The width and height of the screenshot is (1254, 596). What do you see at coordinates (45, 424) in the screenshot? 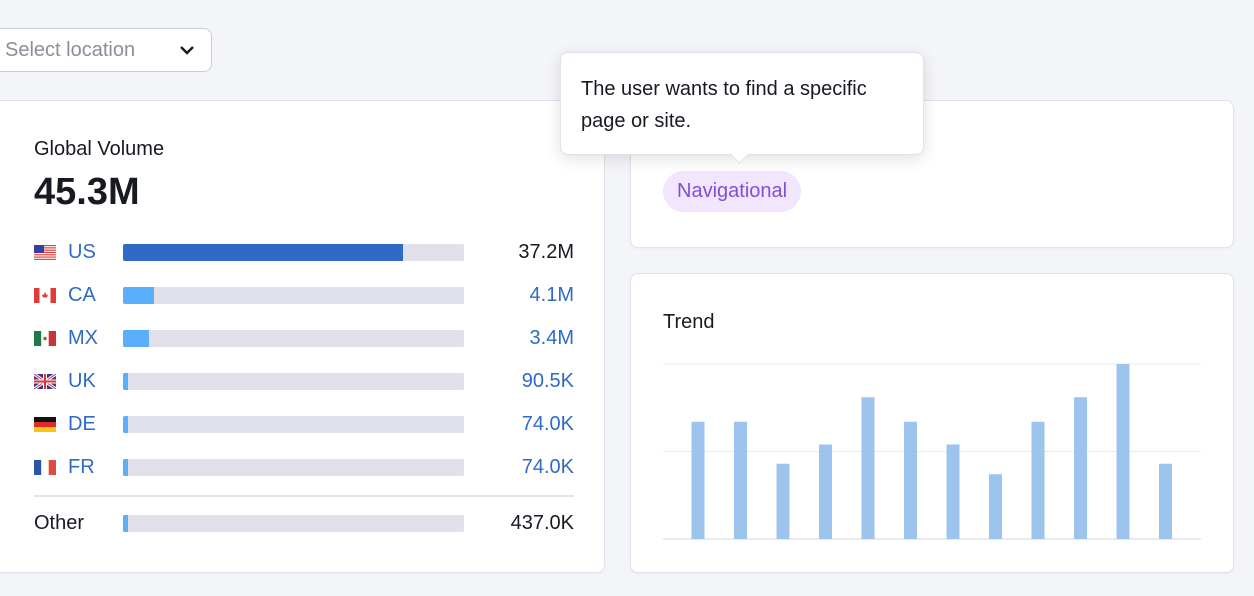
I see `de-flag-icon` at bounding box center [45, 424].